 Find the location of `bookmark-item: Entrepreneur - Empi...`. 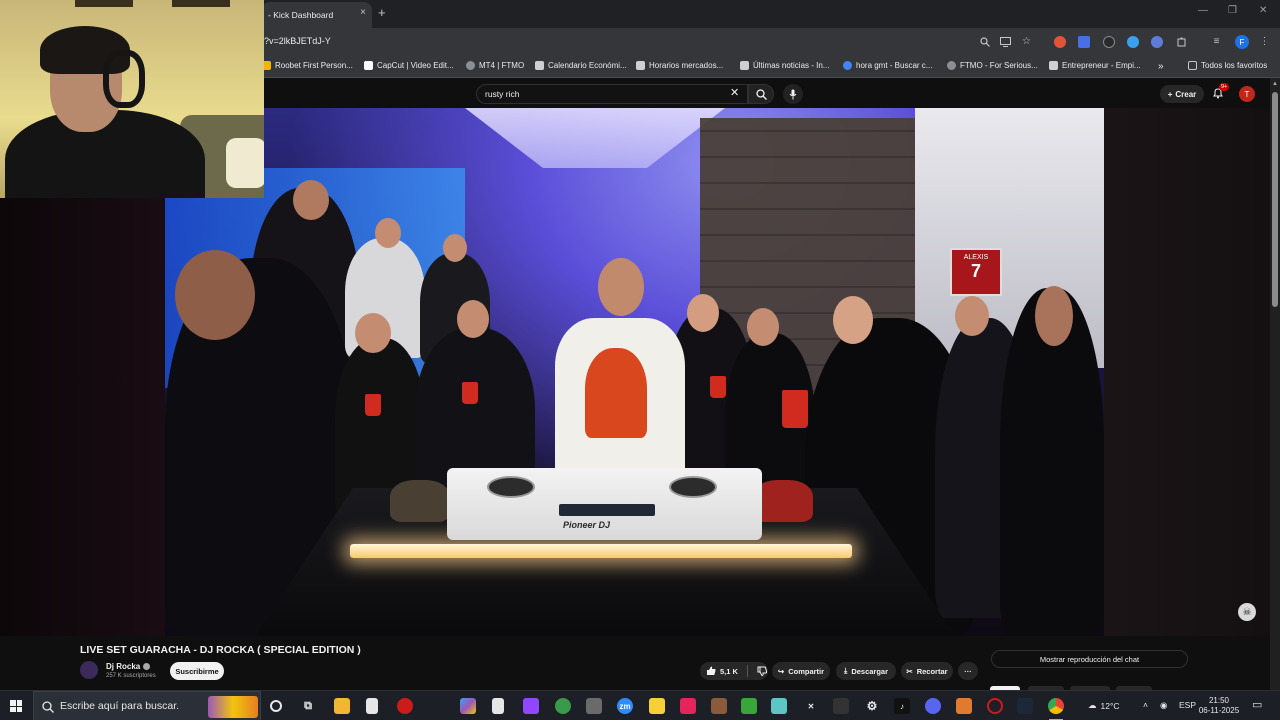

bookmark-item: Entrepreneur - Empi... is located at coordinates (1095, 65).